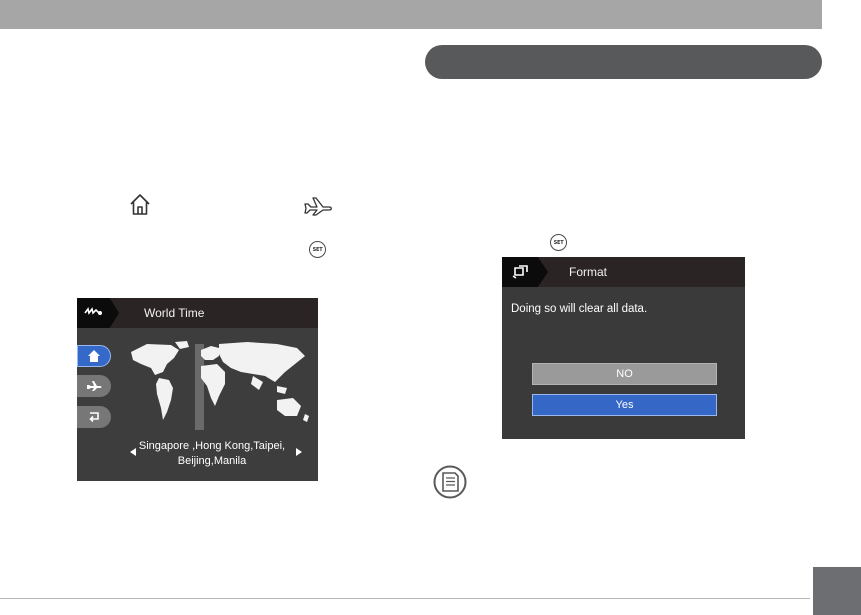 This screenshot has height=615, width=861. What do you see at coordinates (411, 14) in the screenshot?
I see `header-band` at bounding box center [411, 14].